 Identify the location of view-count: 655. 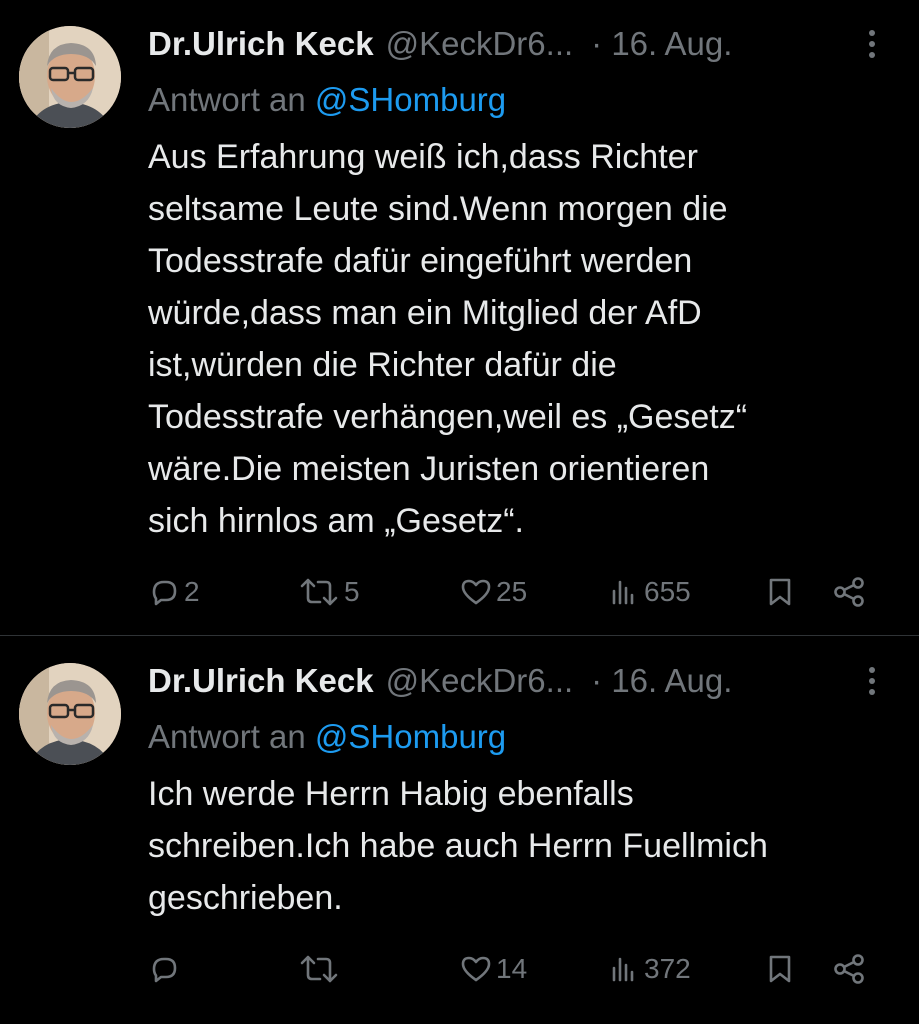
(667, 591).